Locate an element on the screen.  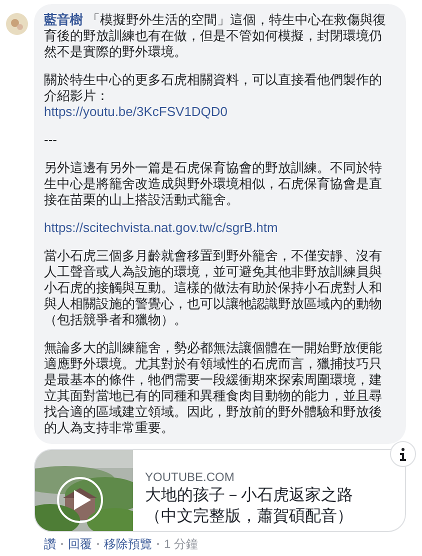
video-title: 大地的孩子－小石虎返家之路（中文完整版，蕭賀碩配音） is located at coordinates (255, 506).